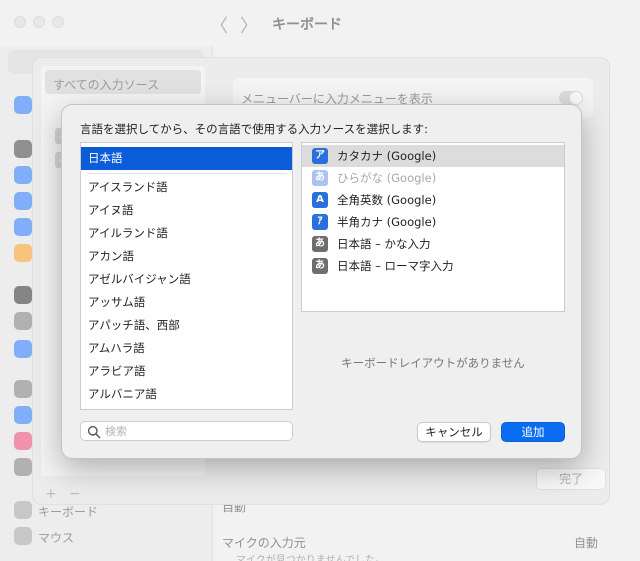 The height and width of the screenshot is (561, 640). What do you see at coordinates (320, 244) in the screenshot?
I see `japanese-kana-icon: あ` at bounding box center [320, 244].